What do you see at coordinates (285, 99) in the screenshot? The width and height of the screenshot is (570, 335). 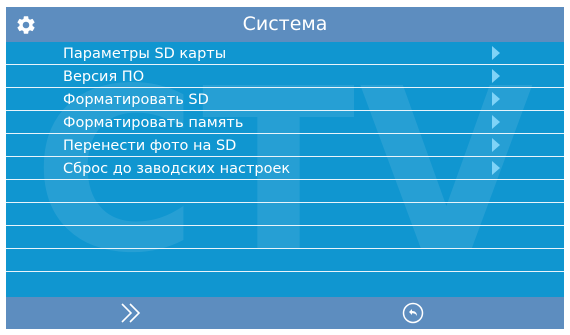 I see `menu-item: Форматировать SD` at bounding box center [285, 99].